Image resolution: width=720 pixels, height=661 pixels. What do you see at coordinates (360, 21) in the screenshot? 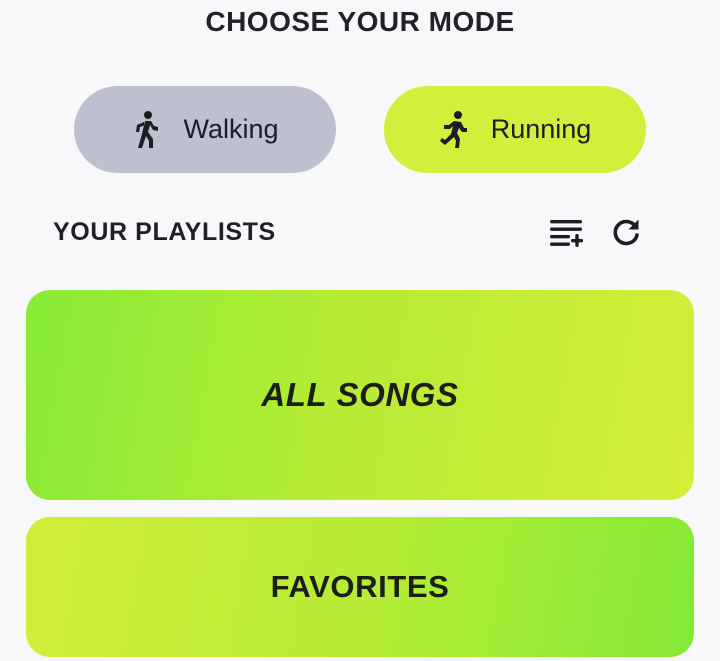
I see `page-title: CHOOSE YOUR MODE` at bounding box center [360, 21].